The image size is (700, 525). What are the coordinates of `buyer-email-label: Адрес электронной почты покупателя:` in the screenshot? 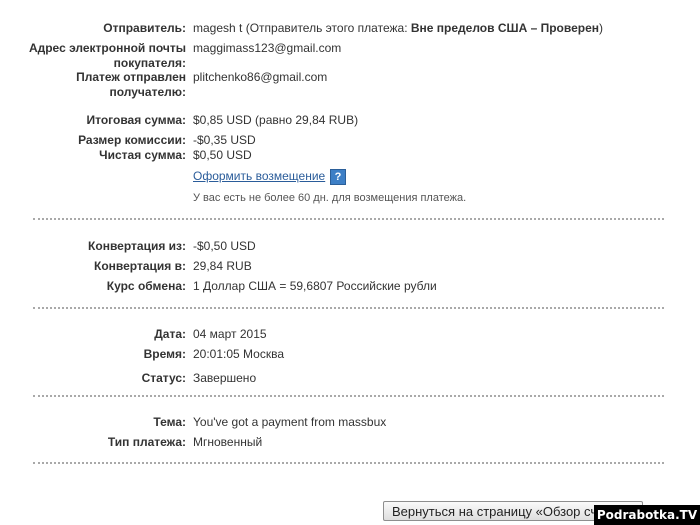 It's located at (107, 55).